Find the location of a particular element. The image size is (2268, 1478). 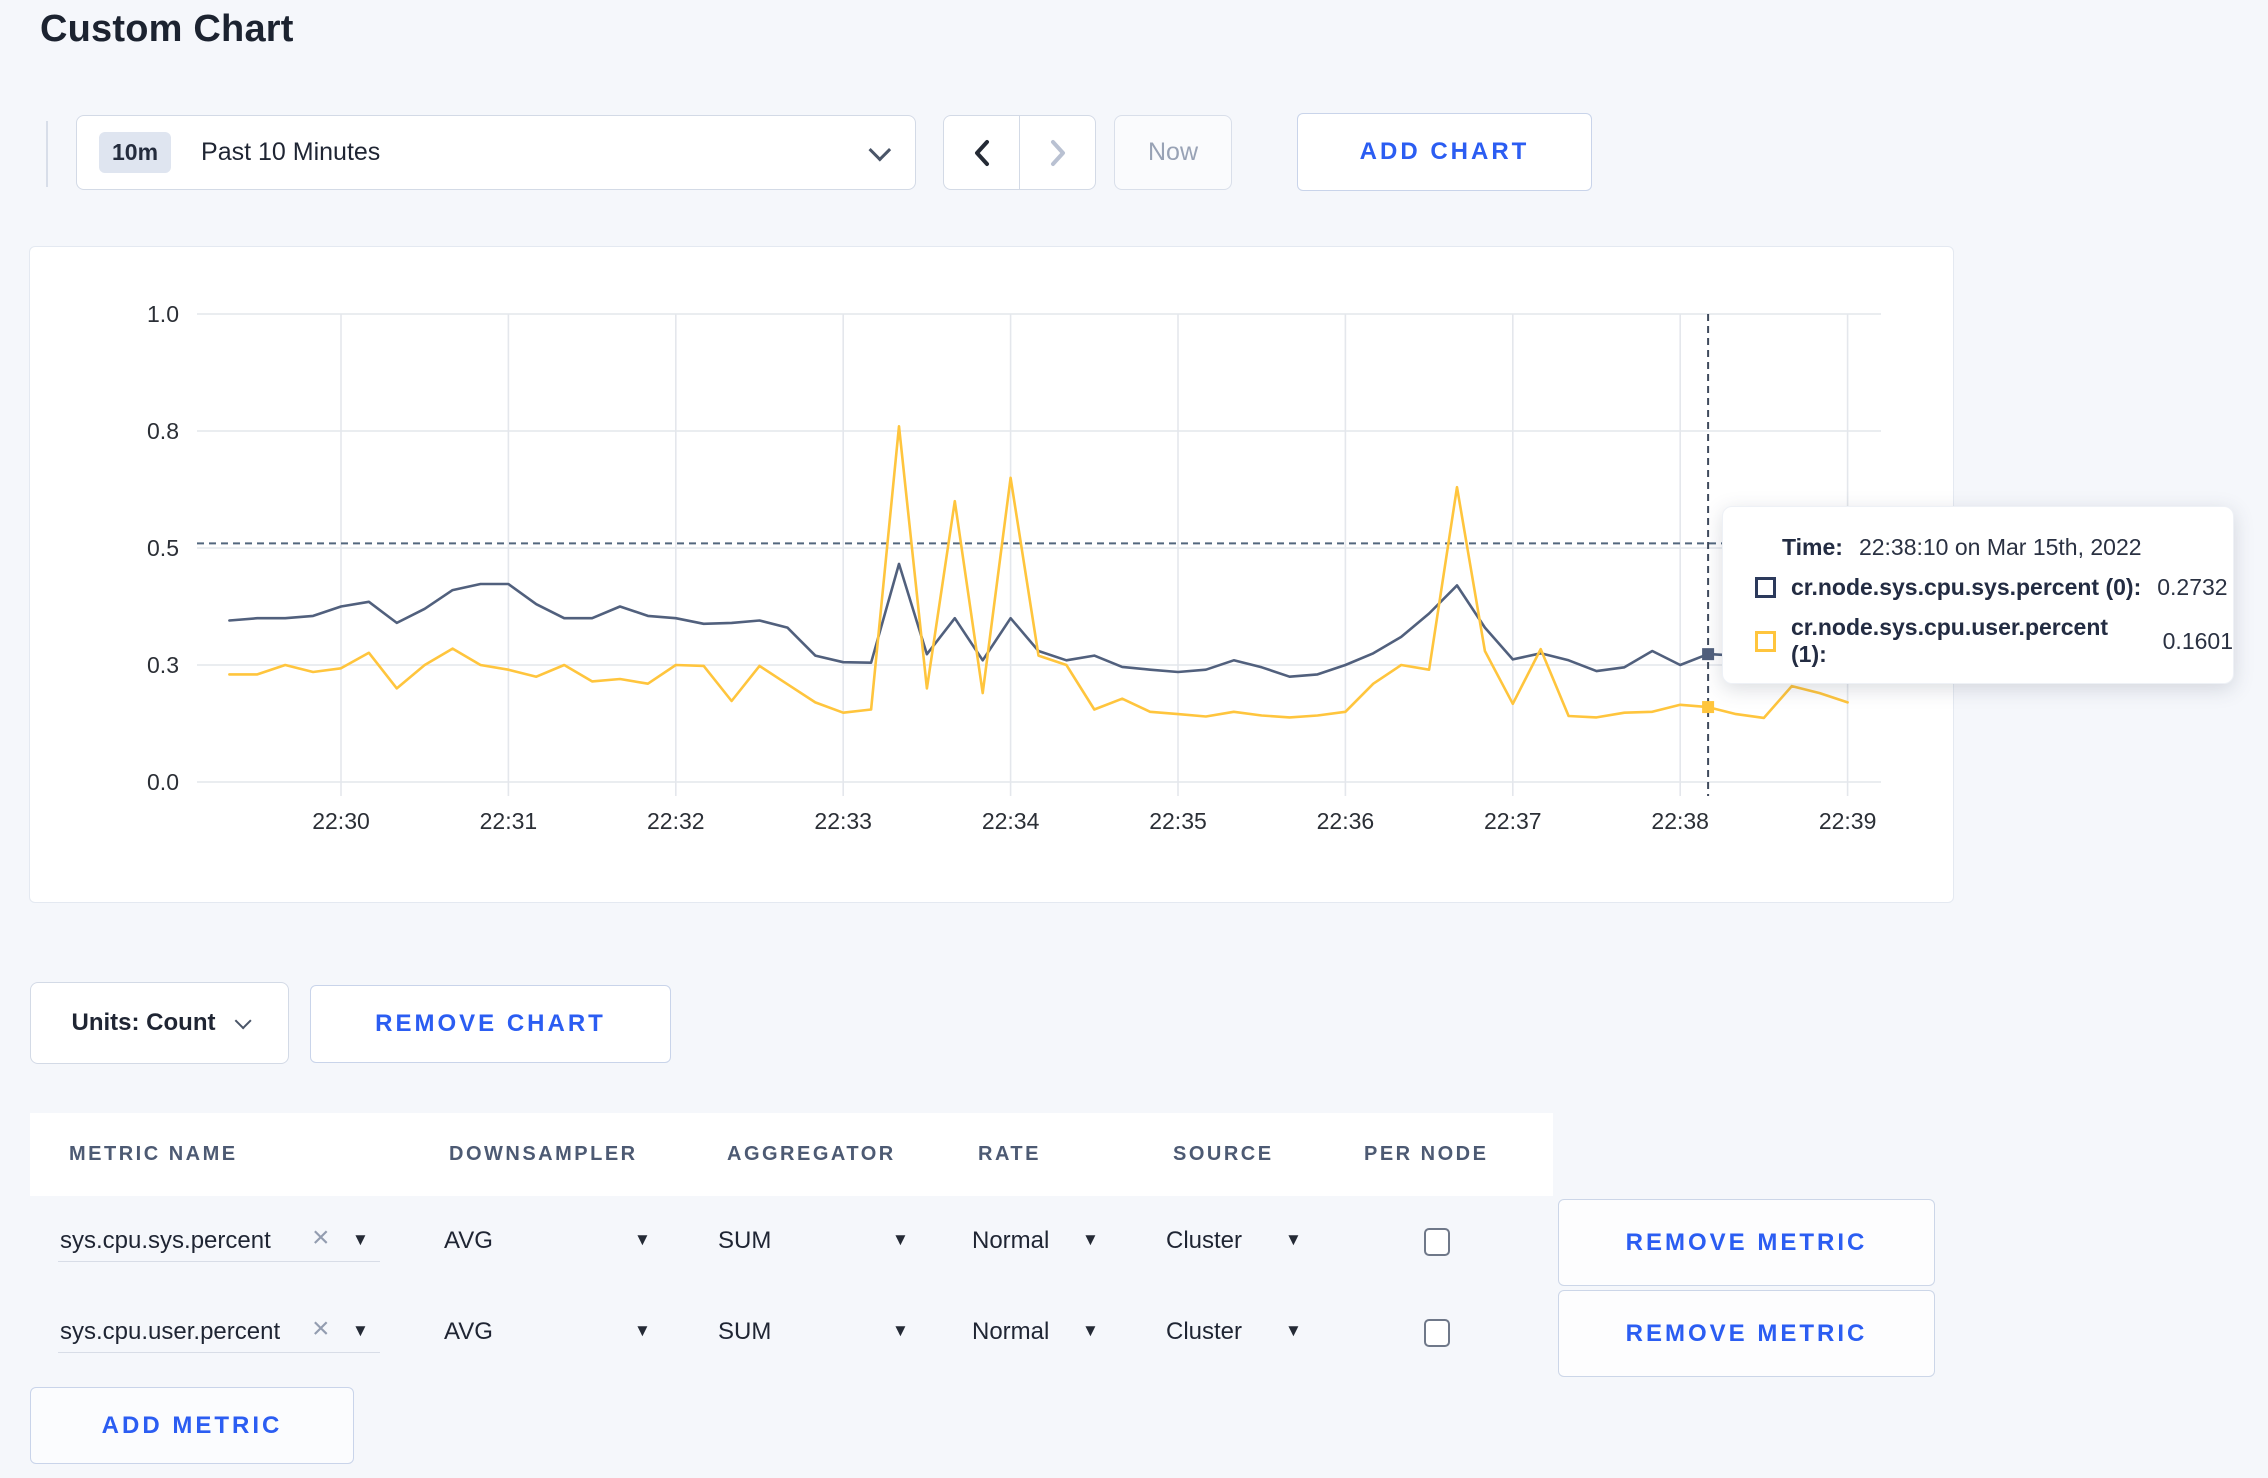

time-step-buttons is located at coordinates (1019, 152).